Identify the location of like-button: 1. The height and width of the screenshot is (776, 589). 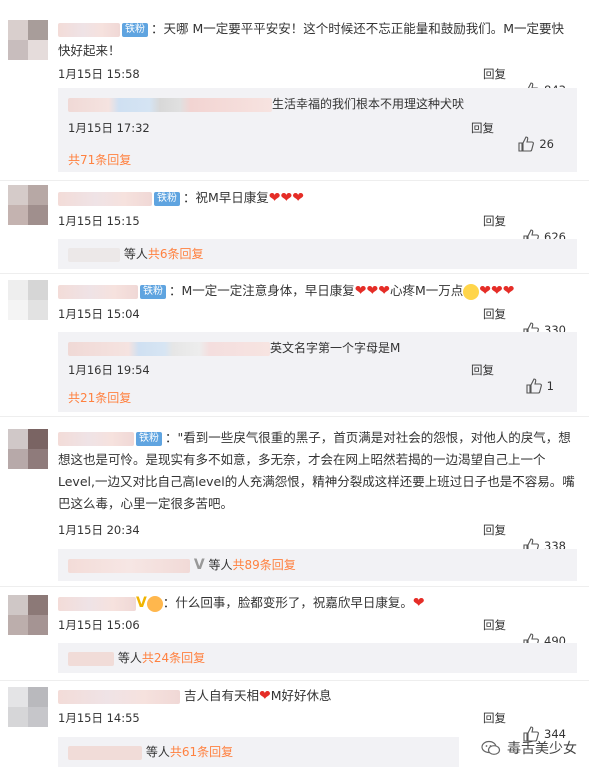
(540, 386).